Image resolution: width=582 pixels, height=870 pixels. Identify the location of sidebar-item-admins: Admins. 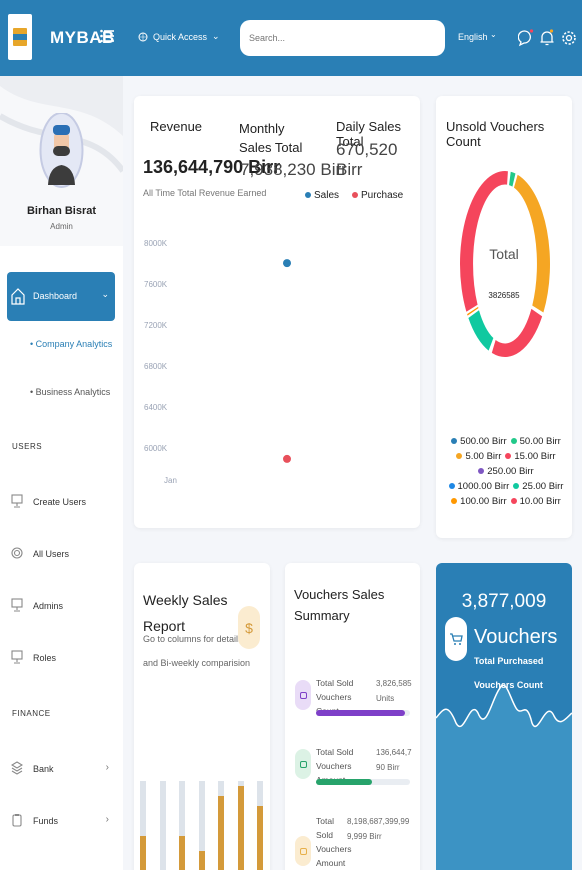
(63, 606).